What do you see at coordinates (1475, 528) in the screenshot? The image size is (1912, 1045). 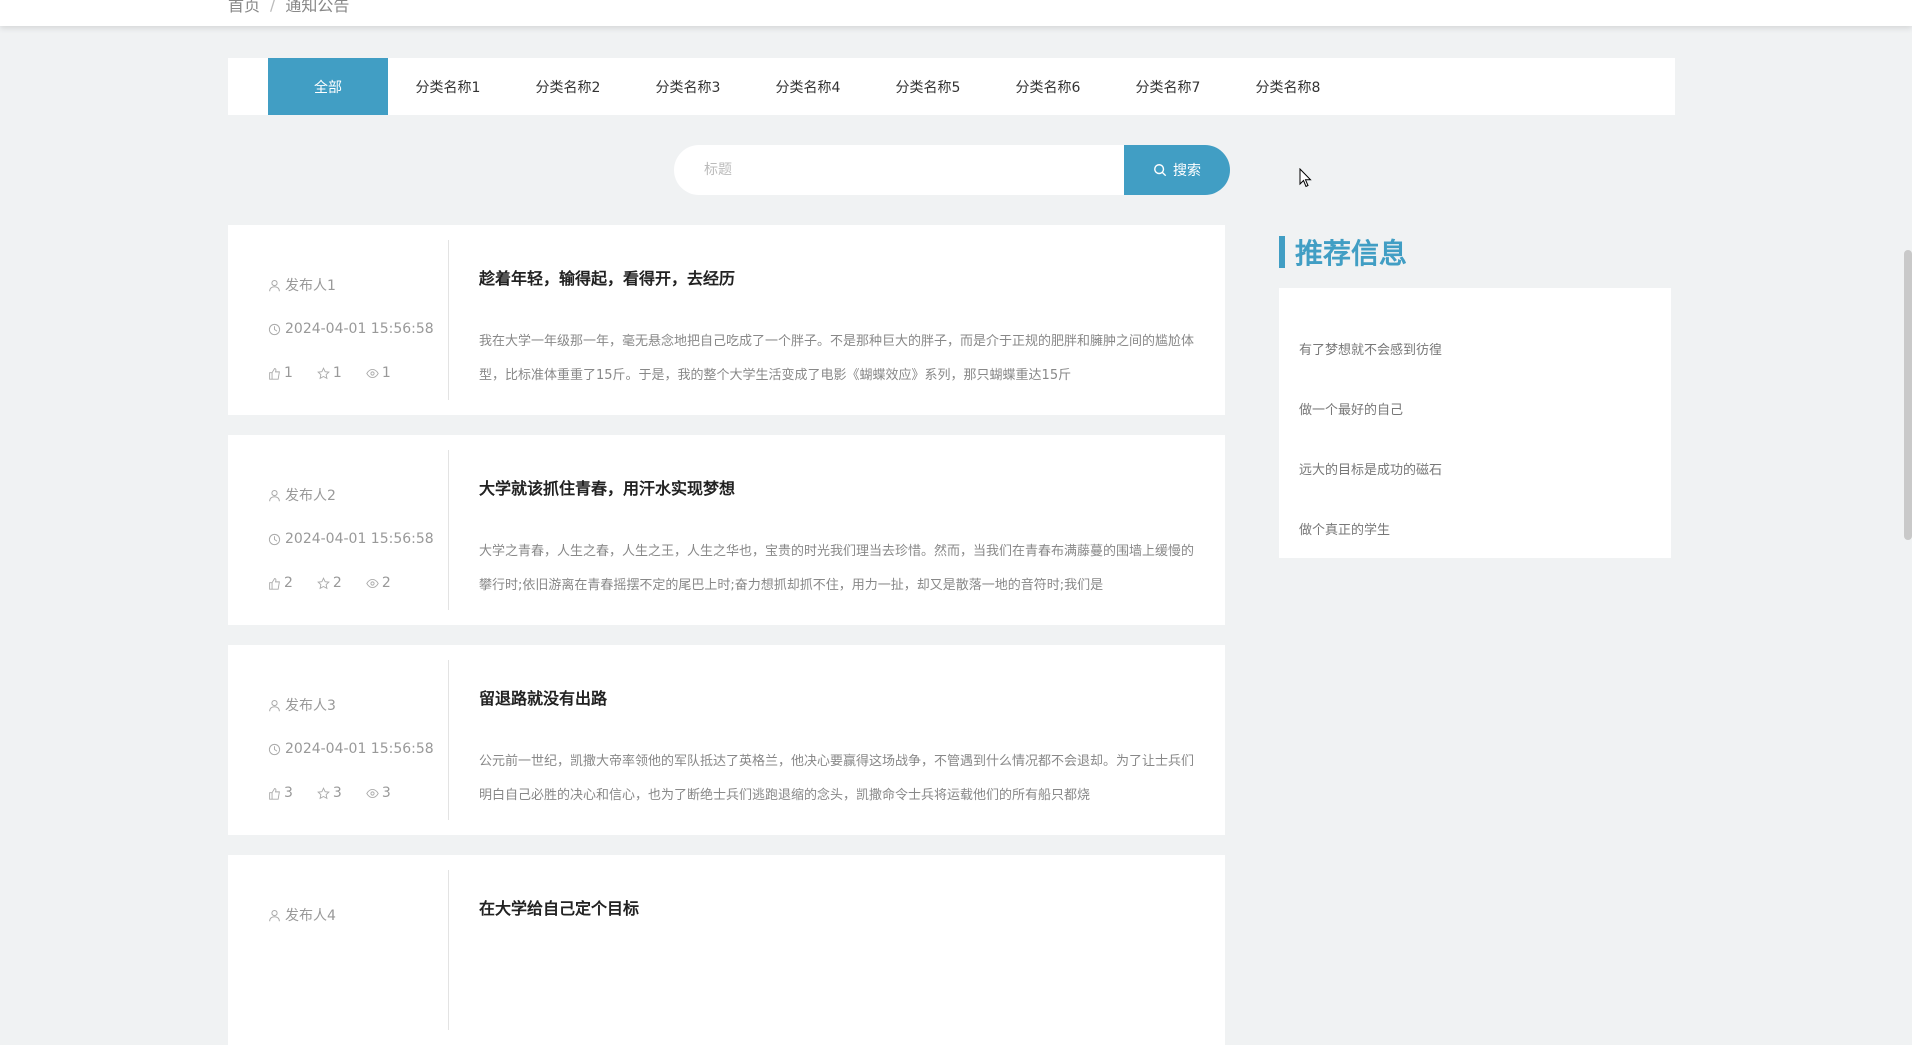 I see `recommend-item: 做个真正的学生` at bounding box center [1475, 528].